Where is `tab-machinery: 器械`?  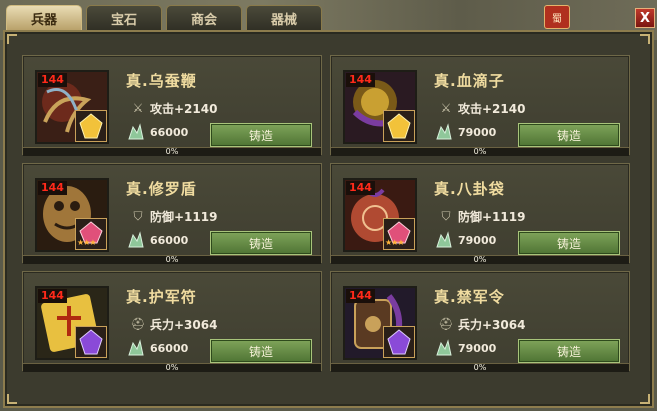 tab-machinery: 器械 is located at coordinates (284, 18).